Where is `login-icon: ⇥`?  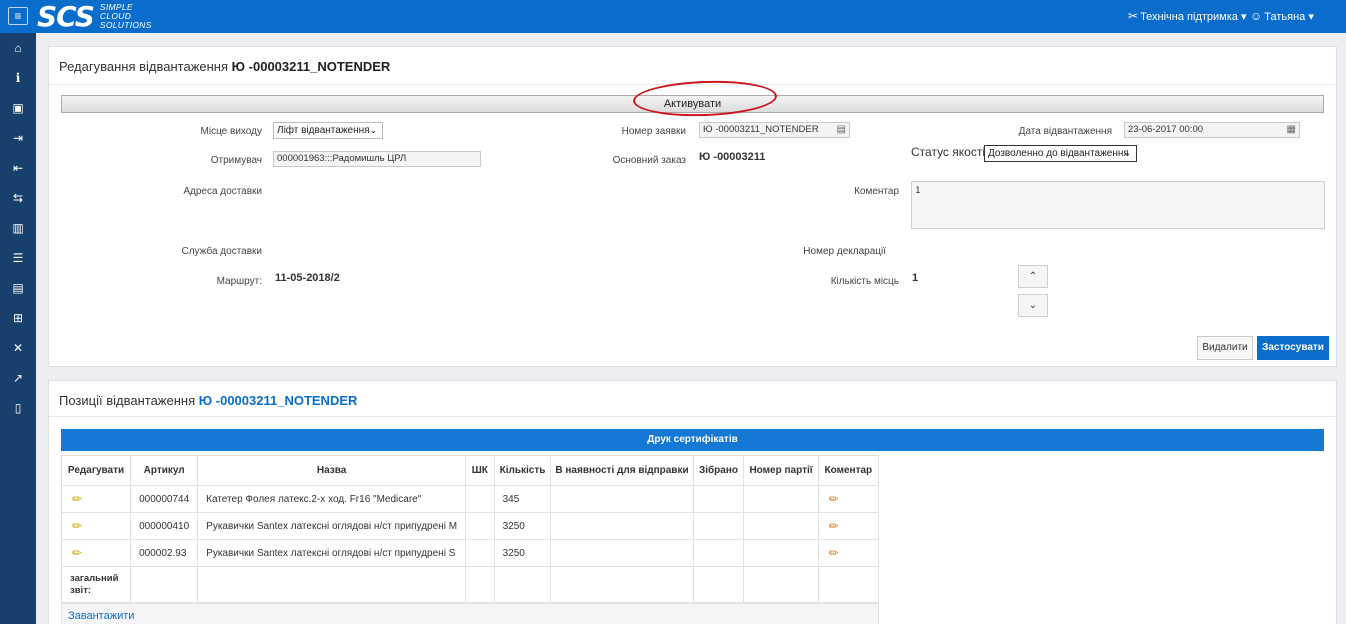
login-icon: ⇥ is located at coordinates (18, 138).